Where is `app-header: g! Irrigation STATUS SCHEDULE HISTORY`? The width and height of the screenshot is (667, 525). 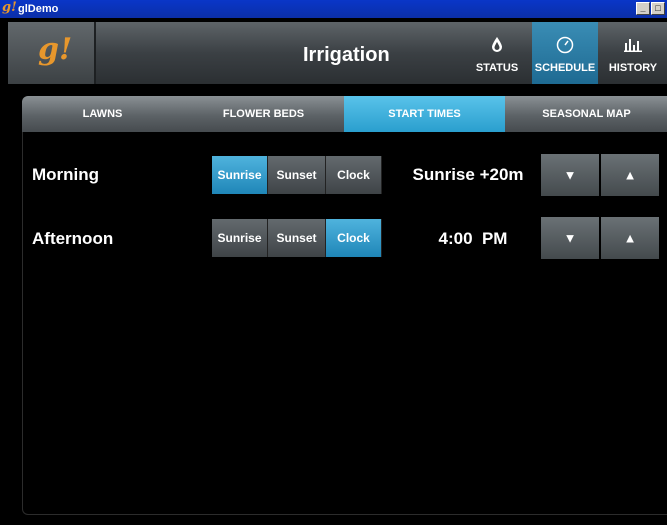 app-header: g! Irrigation STATUS SCHEDULE HISTORY is located at coordinates (337, 53).